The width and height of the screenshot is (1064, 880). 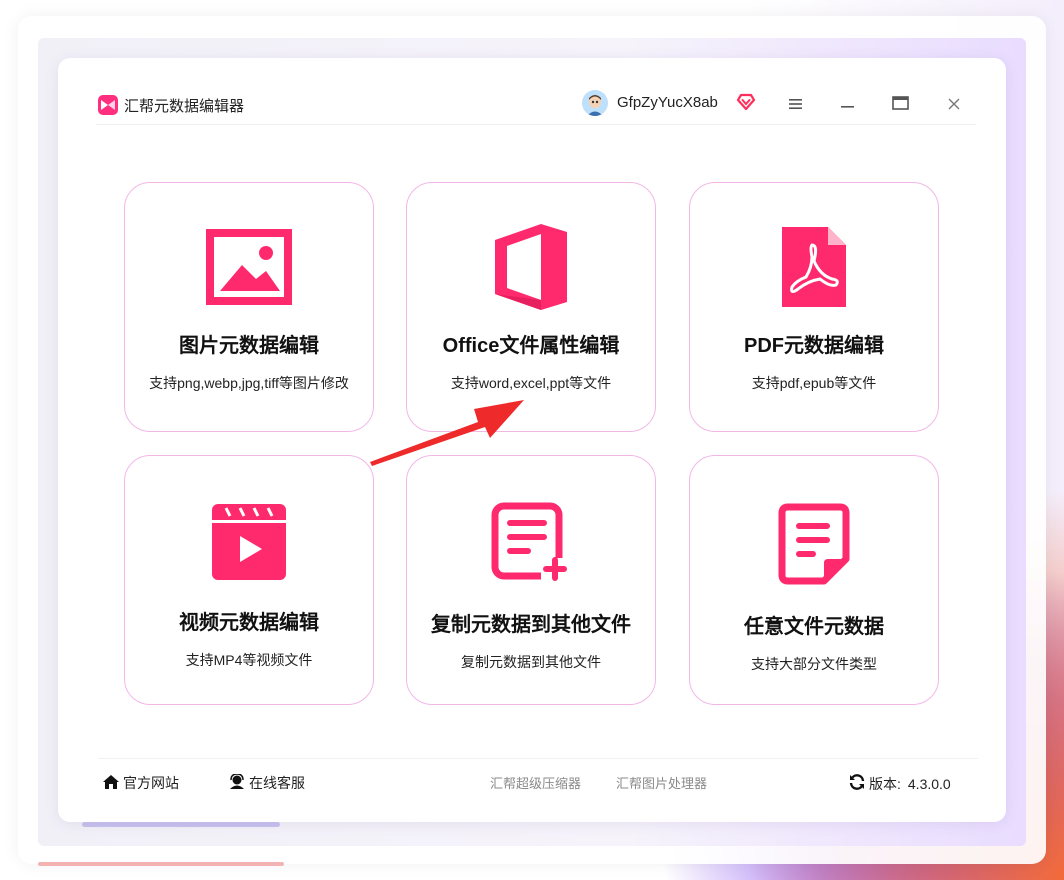 I want to click on card-office-properties: Office文件属性编辑 支持word,excel,ppt等文件, so click(x=531, y=307).